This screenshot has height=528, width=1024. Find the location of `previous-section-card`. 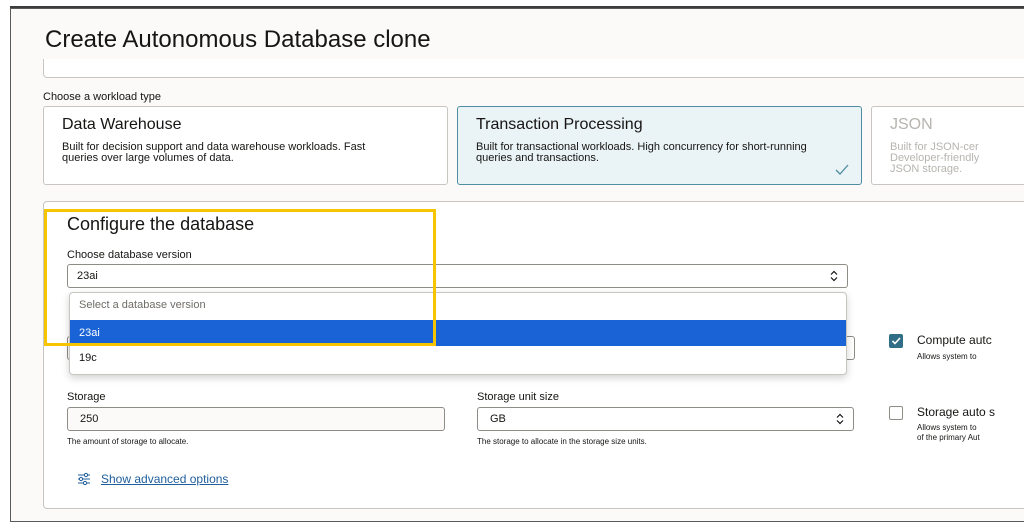

previous-section-card is located at coordinates (533, 68).